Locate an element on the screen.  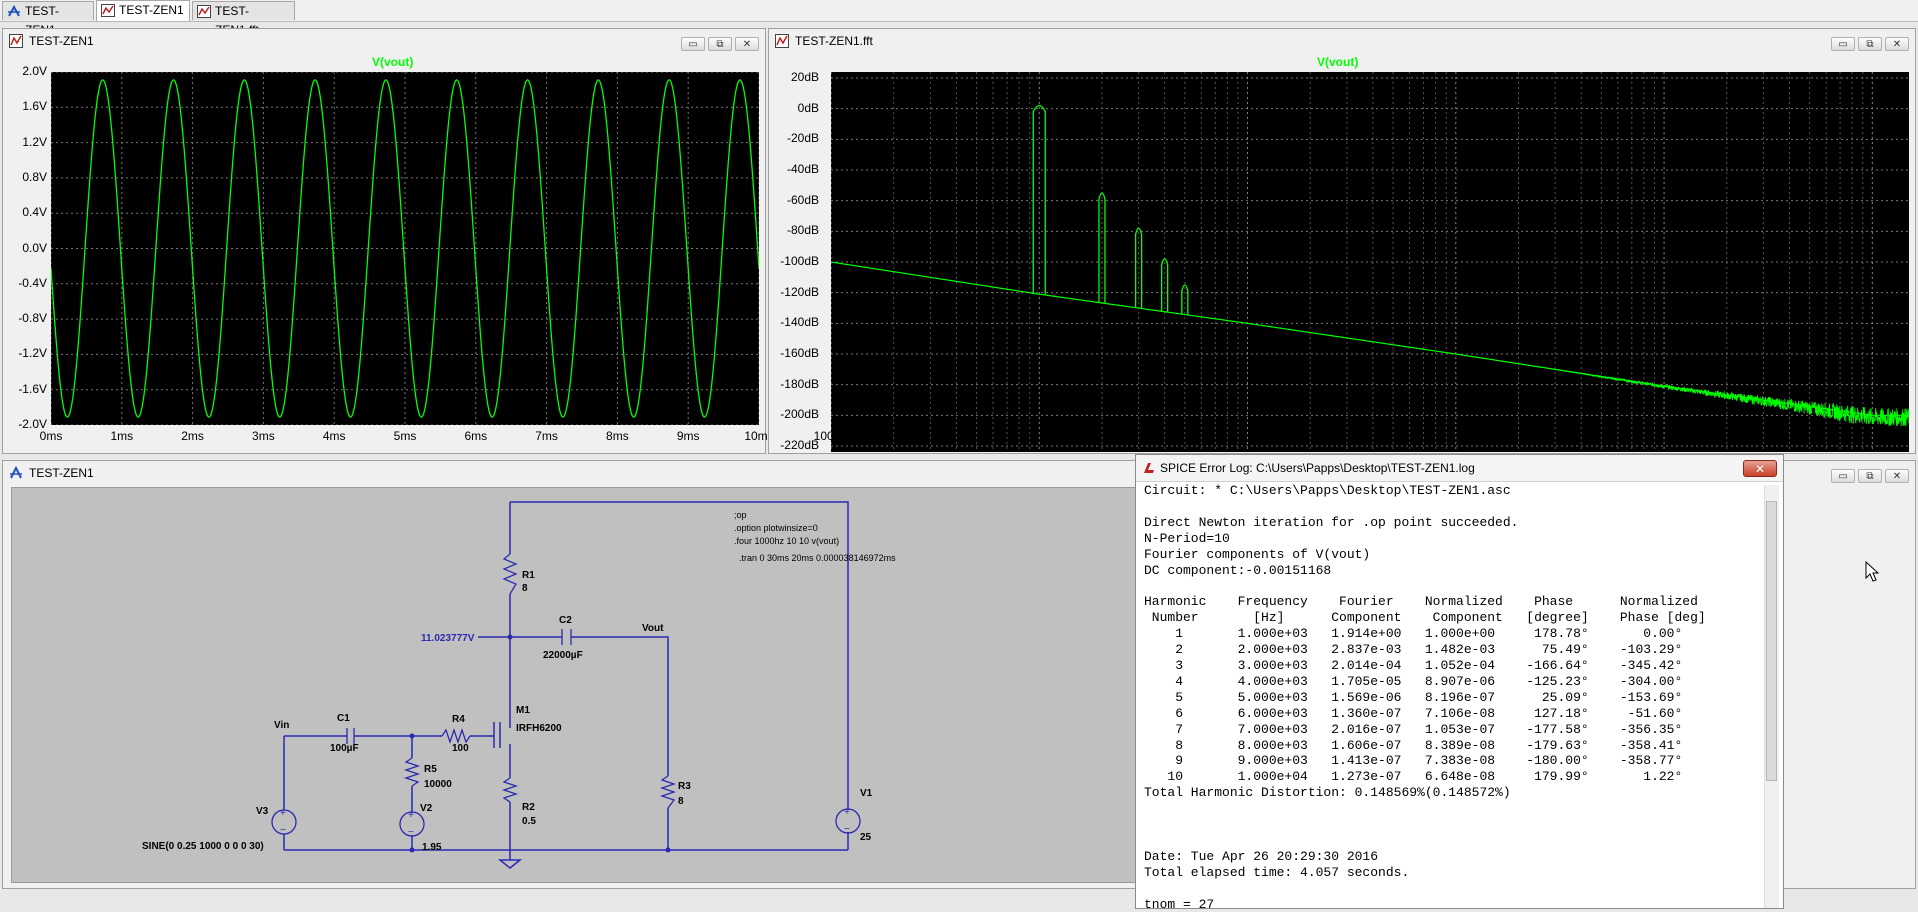
c1-value: 100µF is located at coordinates (344, 748).